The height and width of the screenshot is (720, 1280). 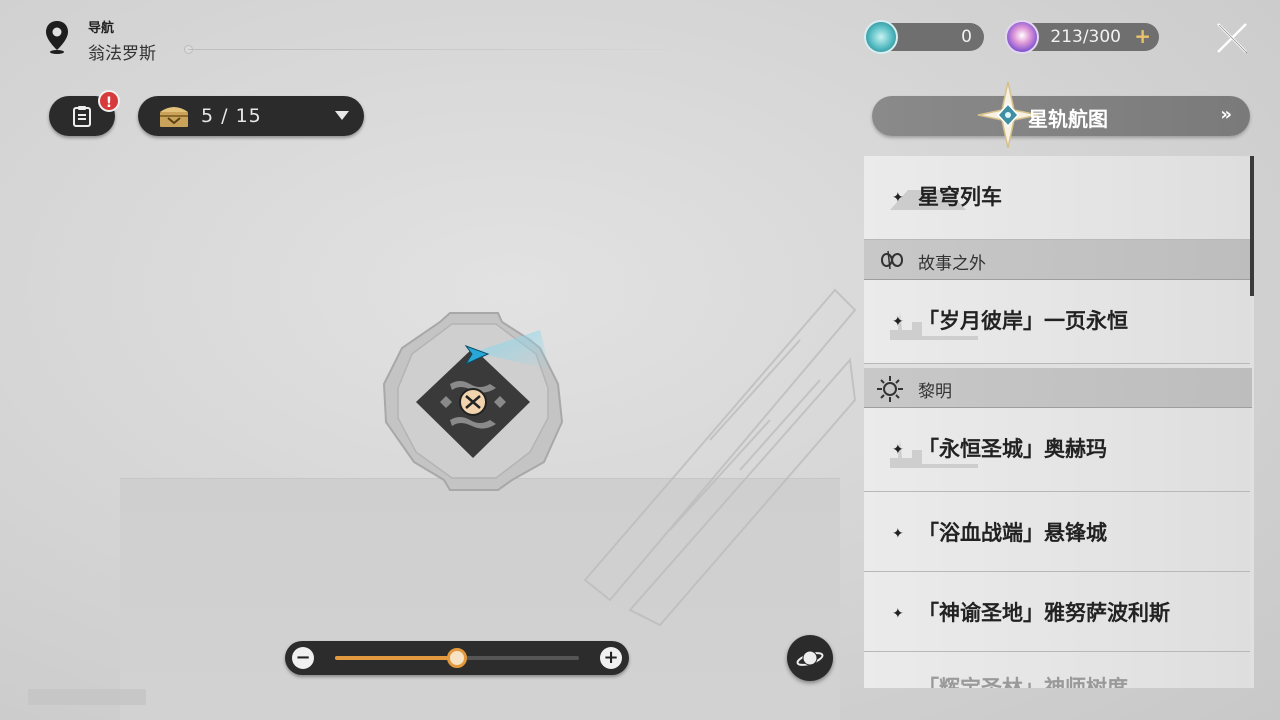 I want to click on list-item-label: 「浴血战端」悬锋城, so click(x=1012, y=533).